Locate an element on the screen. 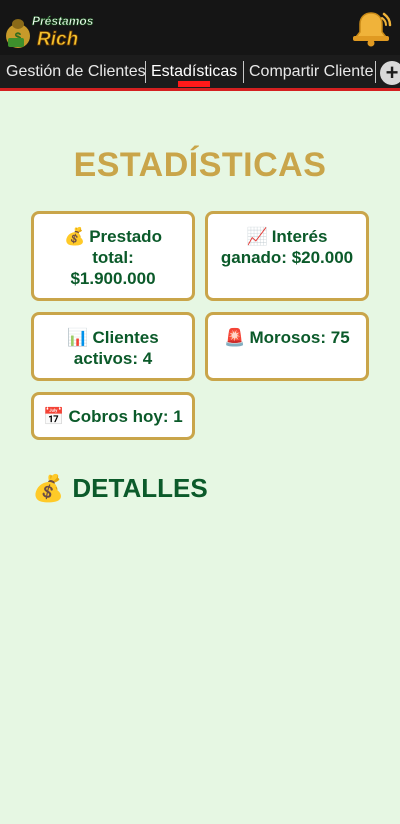 The width and height of the screenshot is (400, 824). stat-prestado-label: Prestado is located at coordinates (125, 236).